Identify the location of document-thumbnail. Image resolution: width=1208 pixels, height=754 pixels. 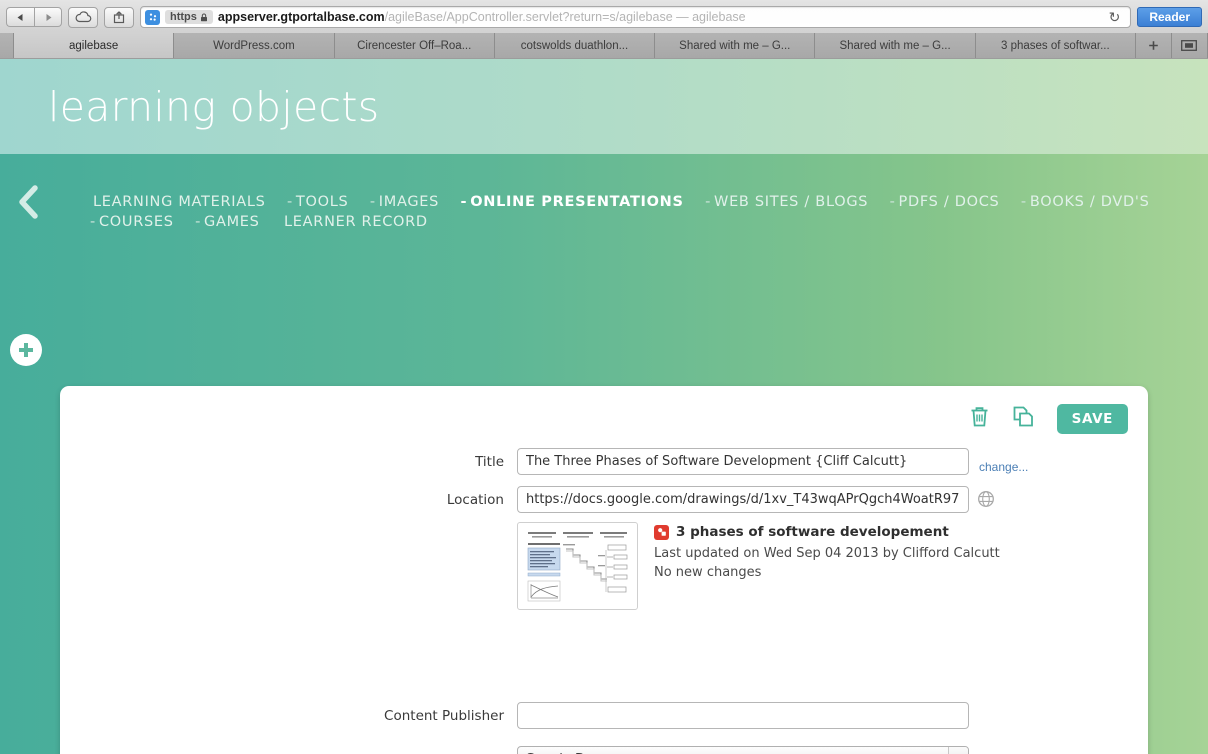
(577, 566).